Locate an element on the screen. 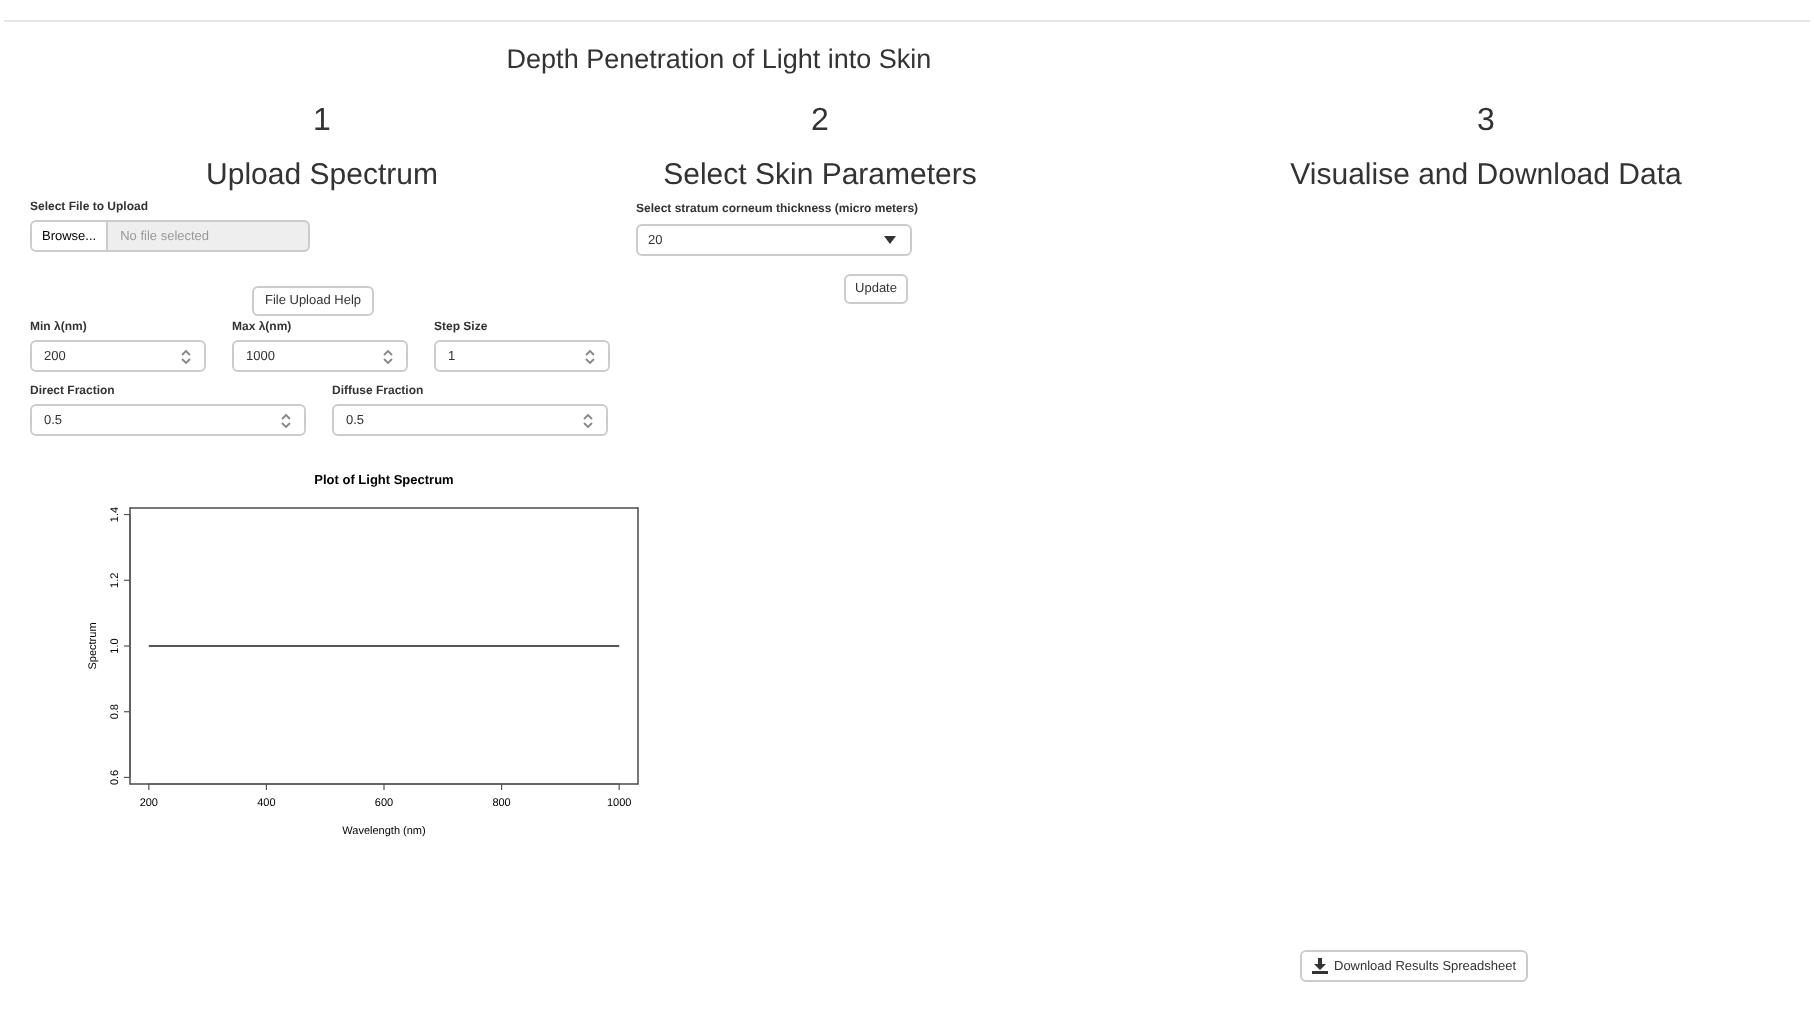  section-heading: Upload Spectrum is located at coordinates (322, 175).